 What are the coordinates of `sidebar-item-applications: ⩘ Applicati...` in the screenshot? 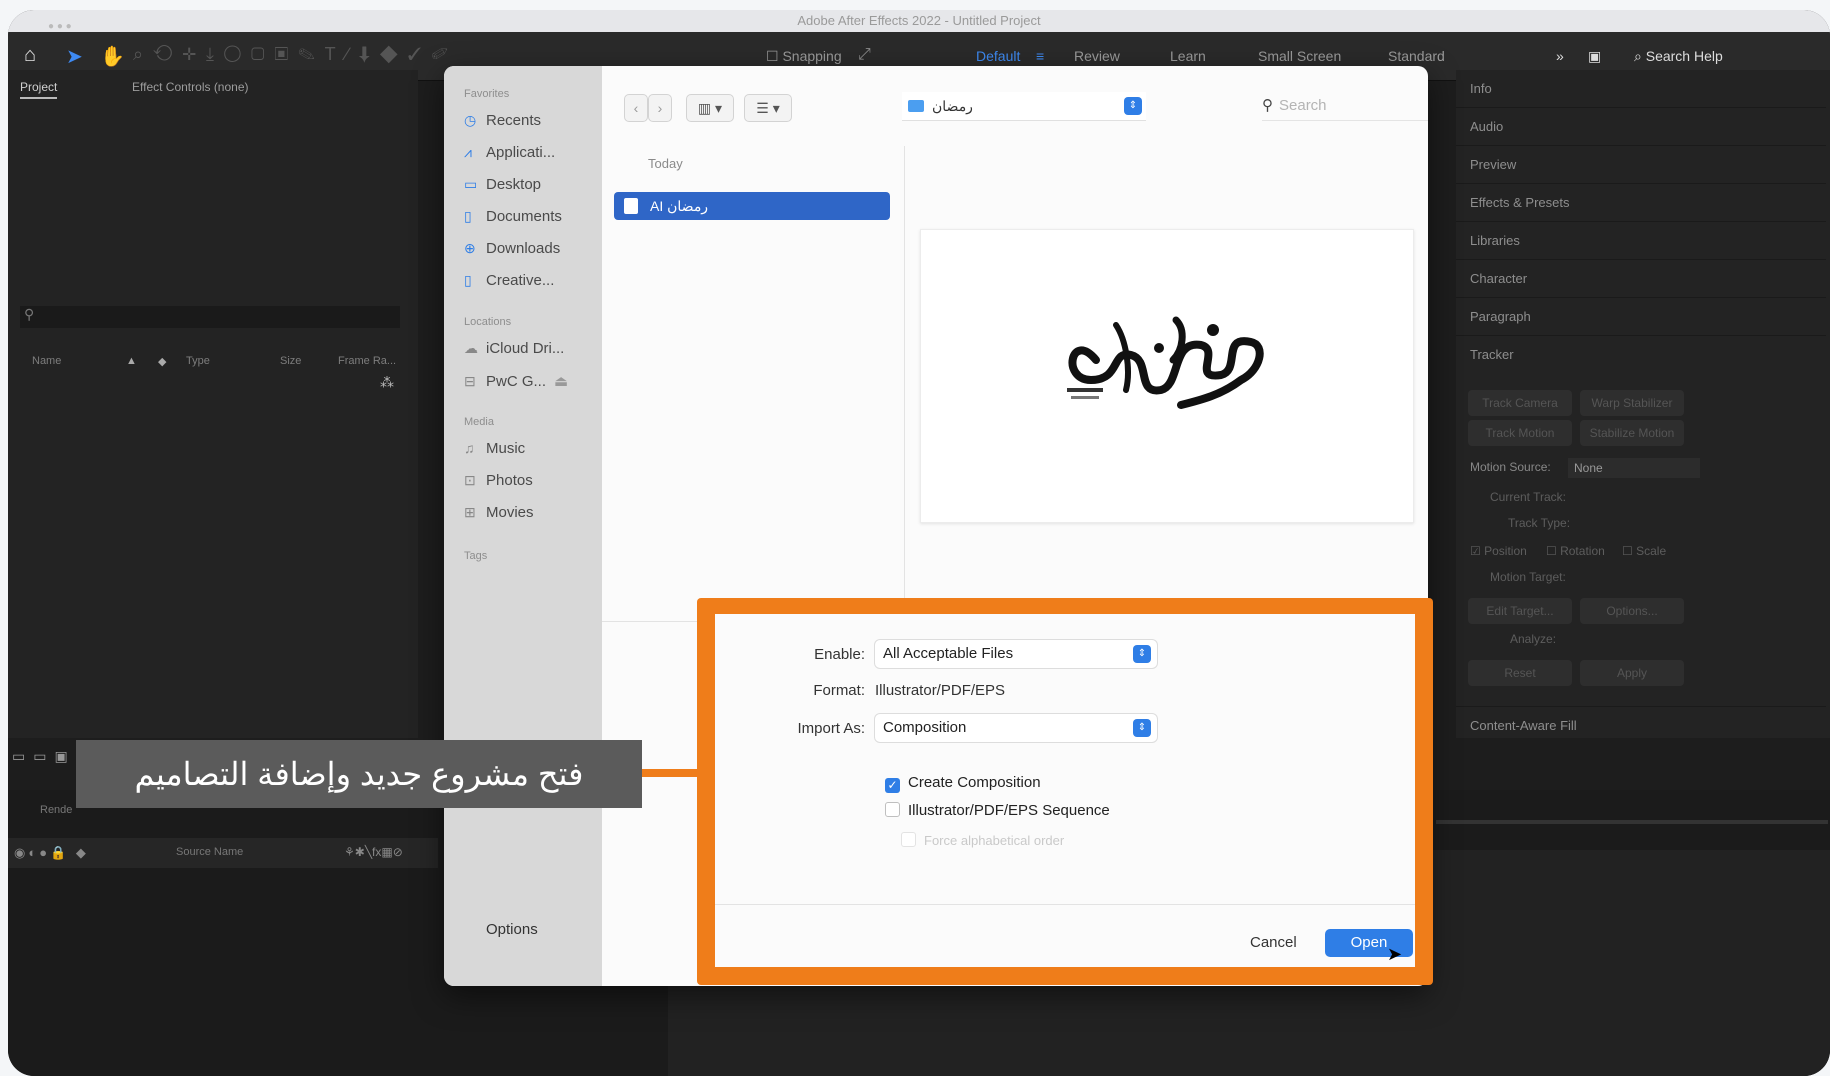 It's located at (509, 152).